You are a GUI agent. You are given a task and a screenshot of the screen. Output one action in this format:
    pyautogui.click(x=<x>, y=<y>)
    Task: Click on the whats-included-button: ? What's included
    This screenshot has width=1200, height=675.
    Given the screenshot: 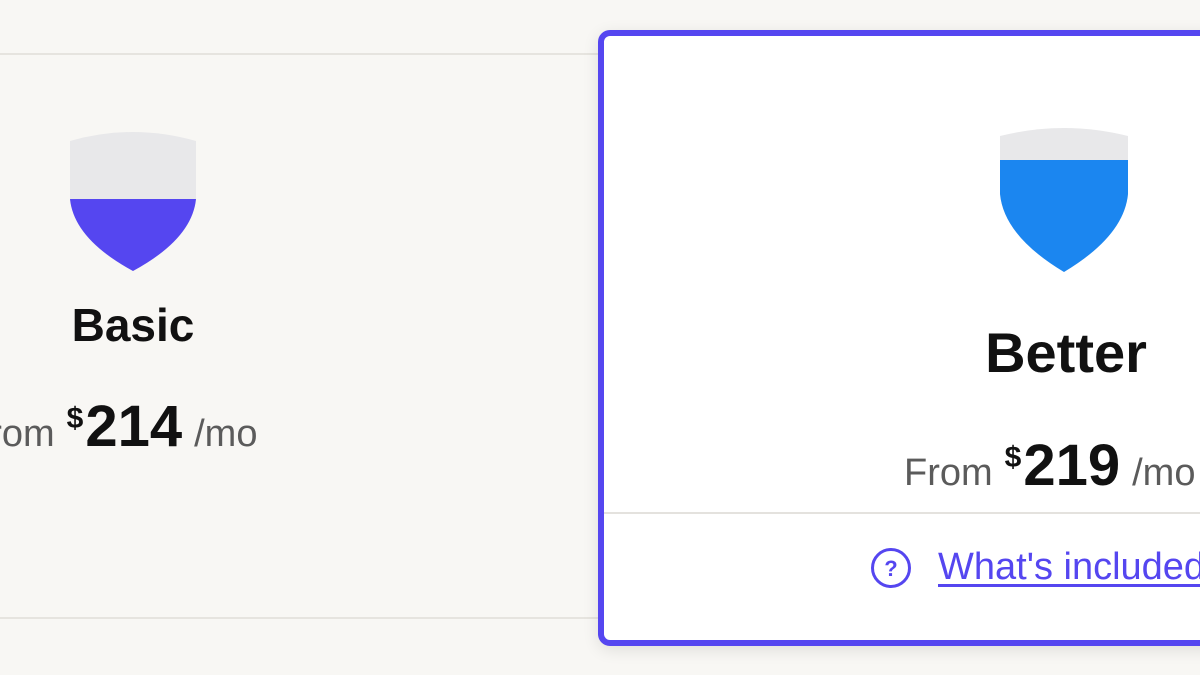 What is the action you would take?
    pyautogui.click(x=1035, y=567)
    